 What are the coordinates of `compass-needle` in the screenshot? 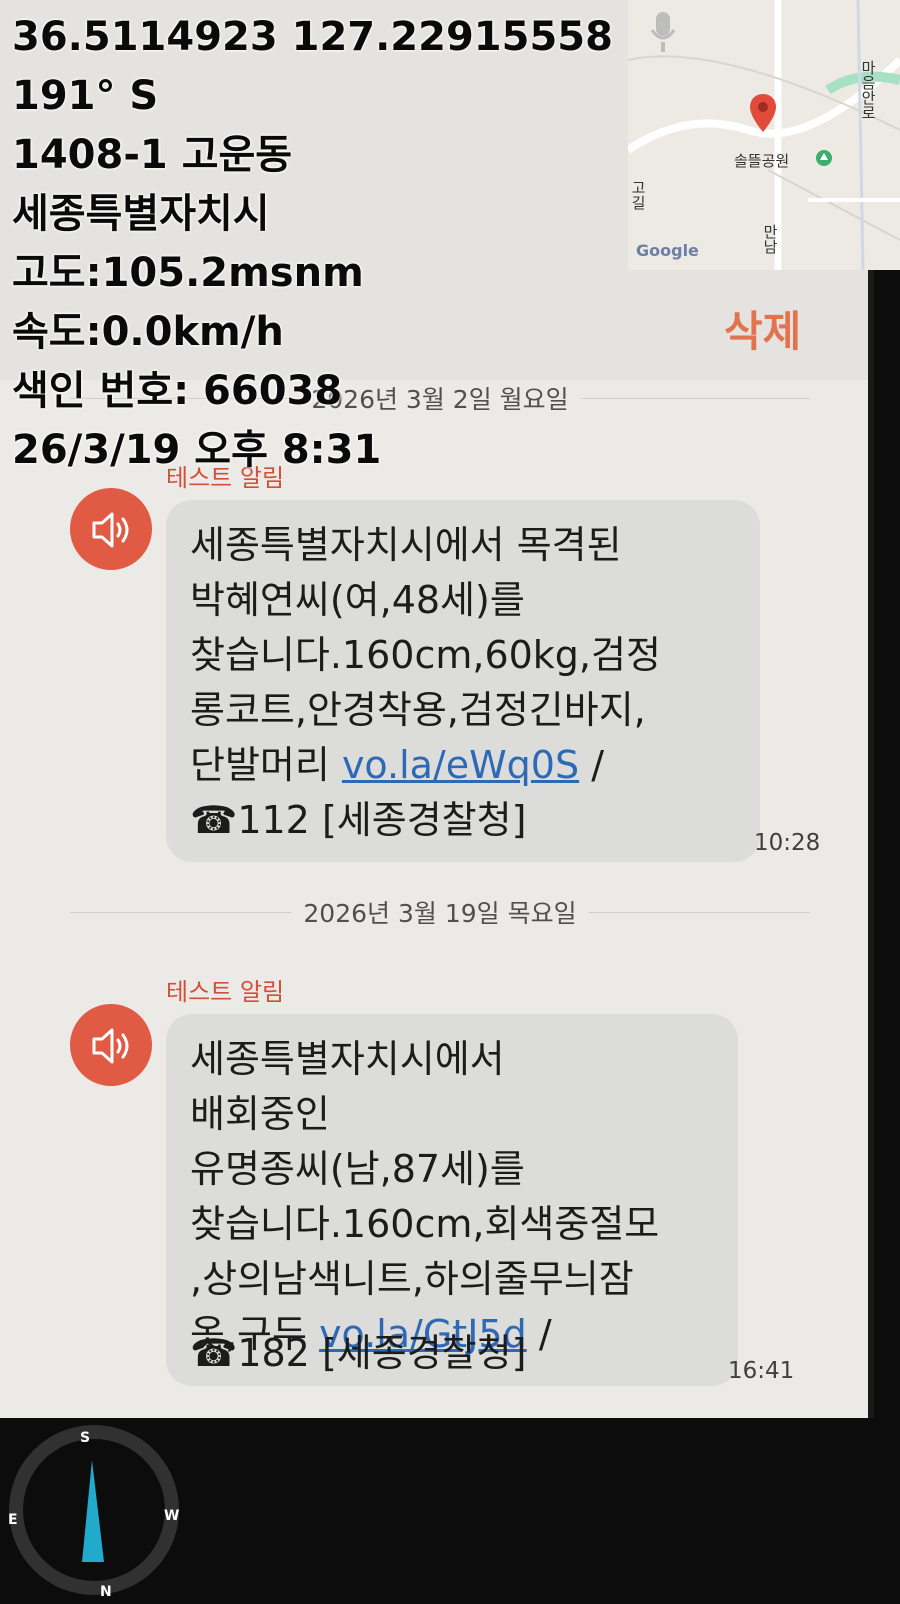 It's located at (93, 1511).